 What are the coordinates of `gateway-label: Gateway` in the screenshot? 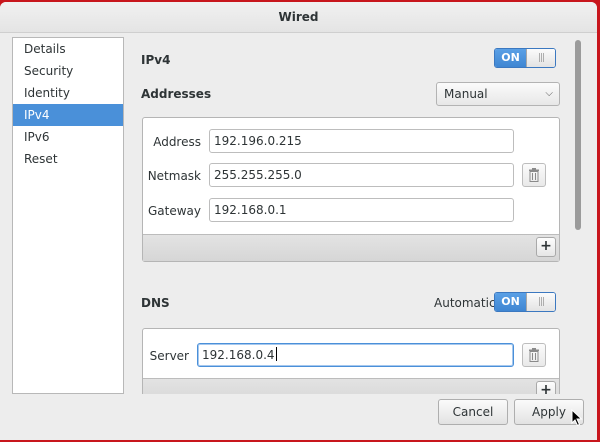 It's located at (174, 211).